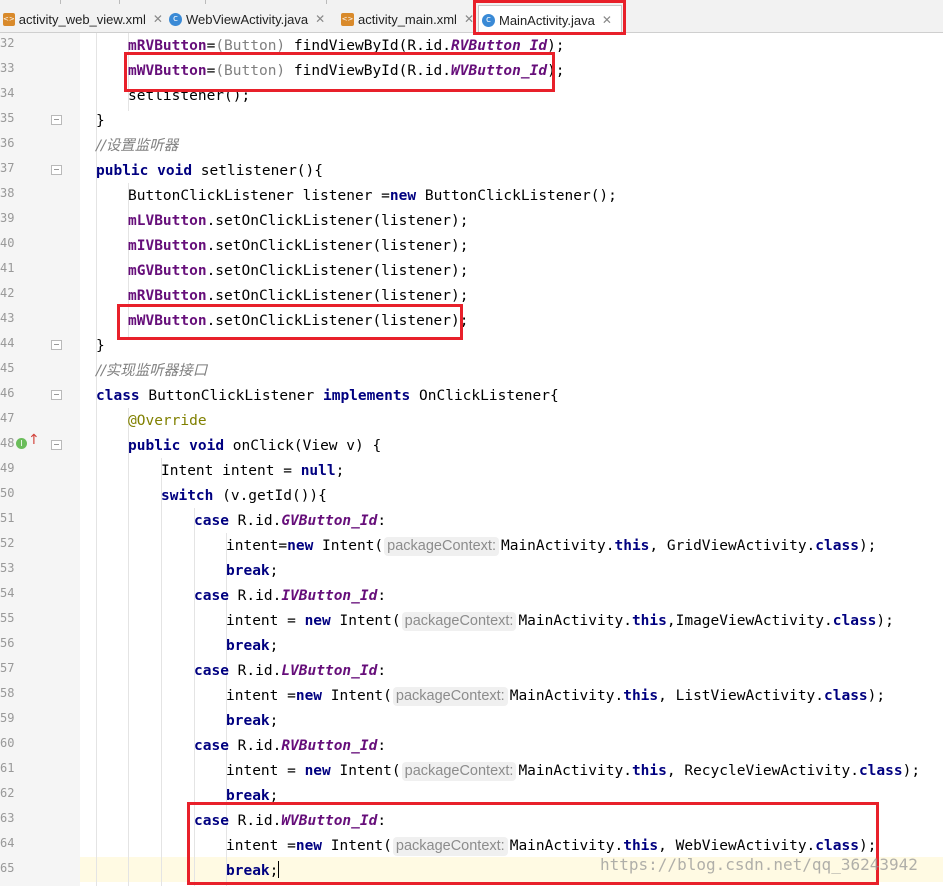 The height and width of the screenshot is (886, 943). I want to click on line-number: 53, so click(7, 568).